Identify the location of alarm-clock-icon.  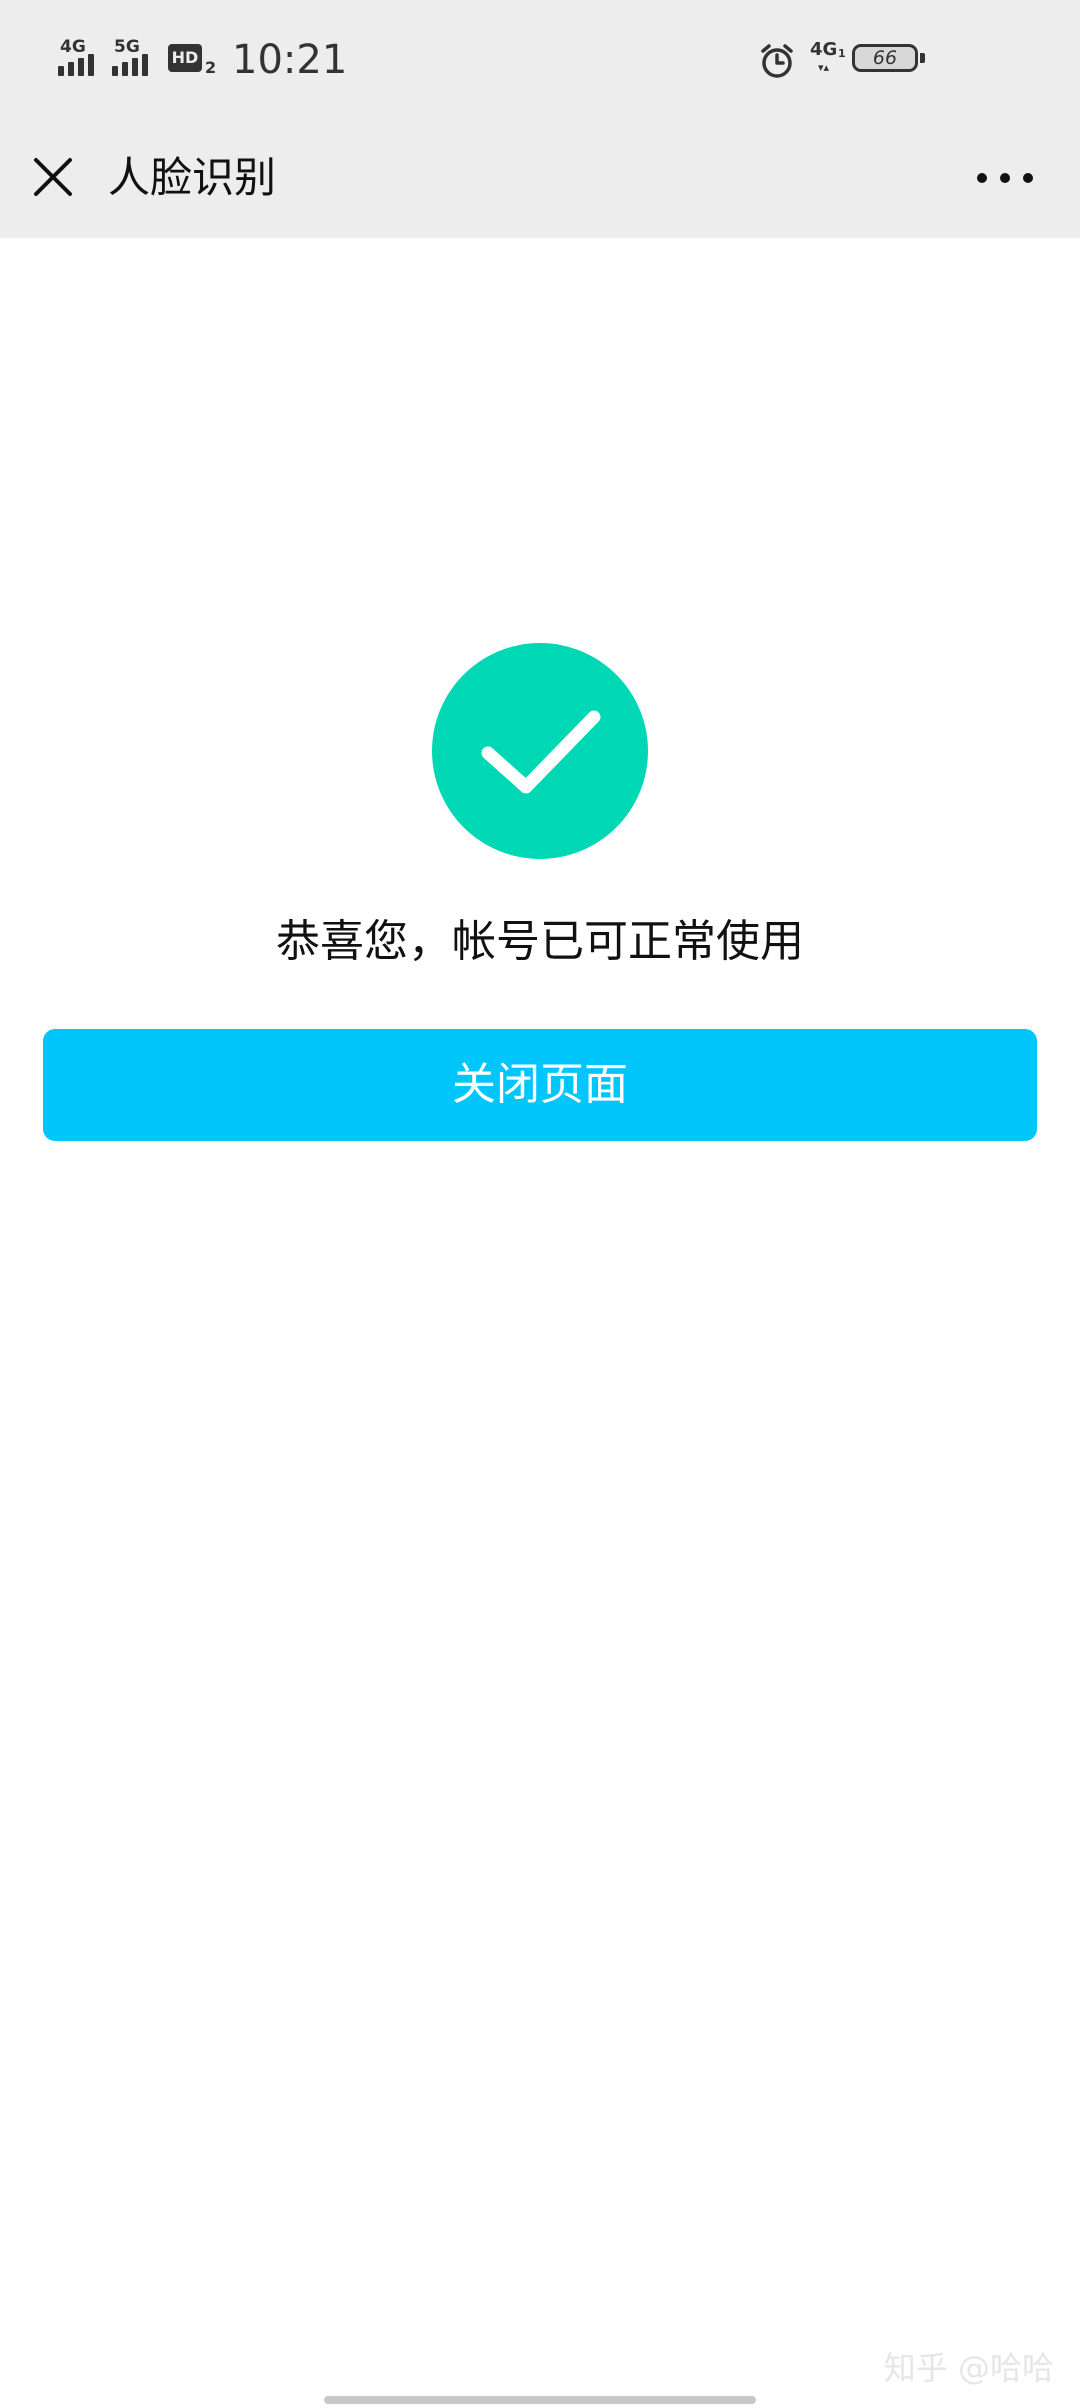
(777, 61).